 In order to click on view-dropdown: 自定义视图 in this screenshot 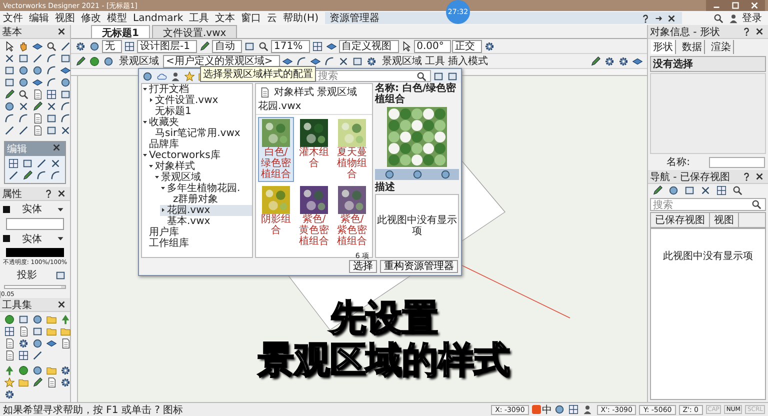, I will do `click(368, 46)`.